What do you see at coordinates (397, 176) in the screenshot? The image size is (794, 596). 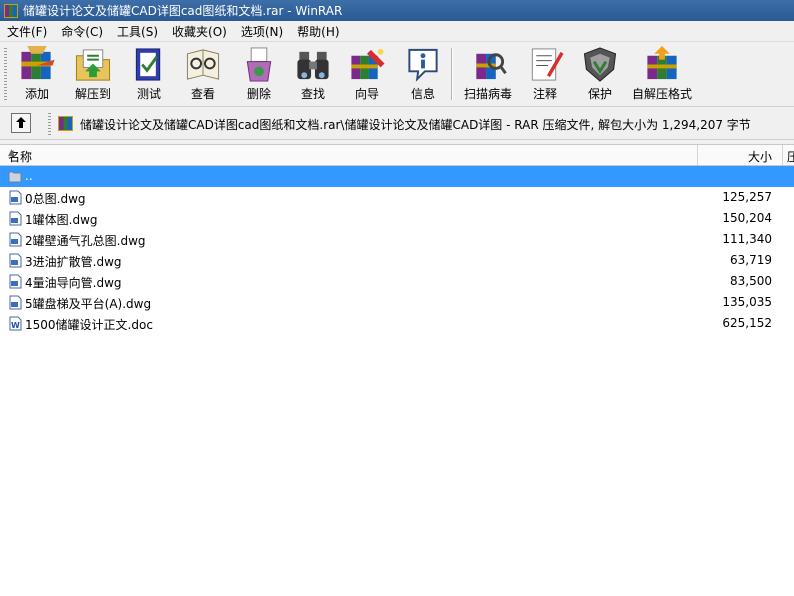 I see `list-item-parent: ..` at bounding box center [397, 176].